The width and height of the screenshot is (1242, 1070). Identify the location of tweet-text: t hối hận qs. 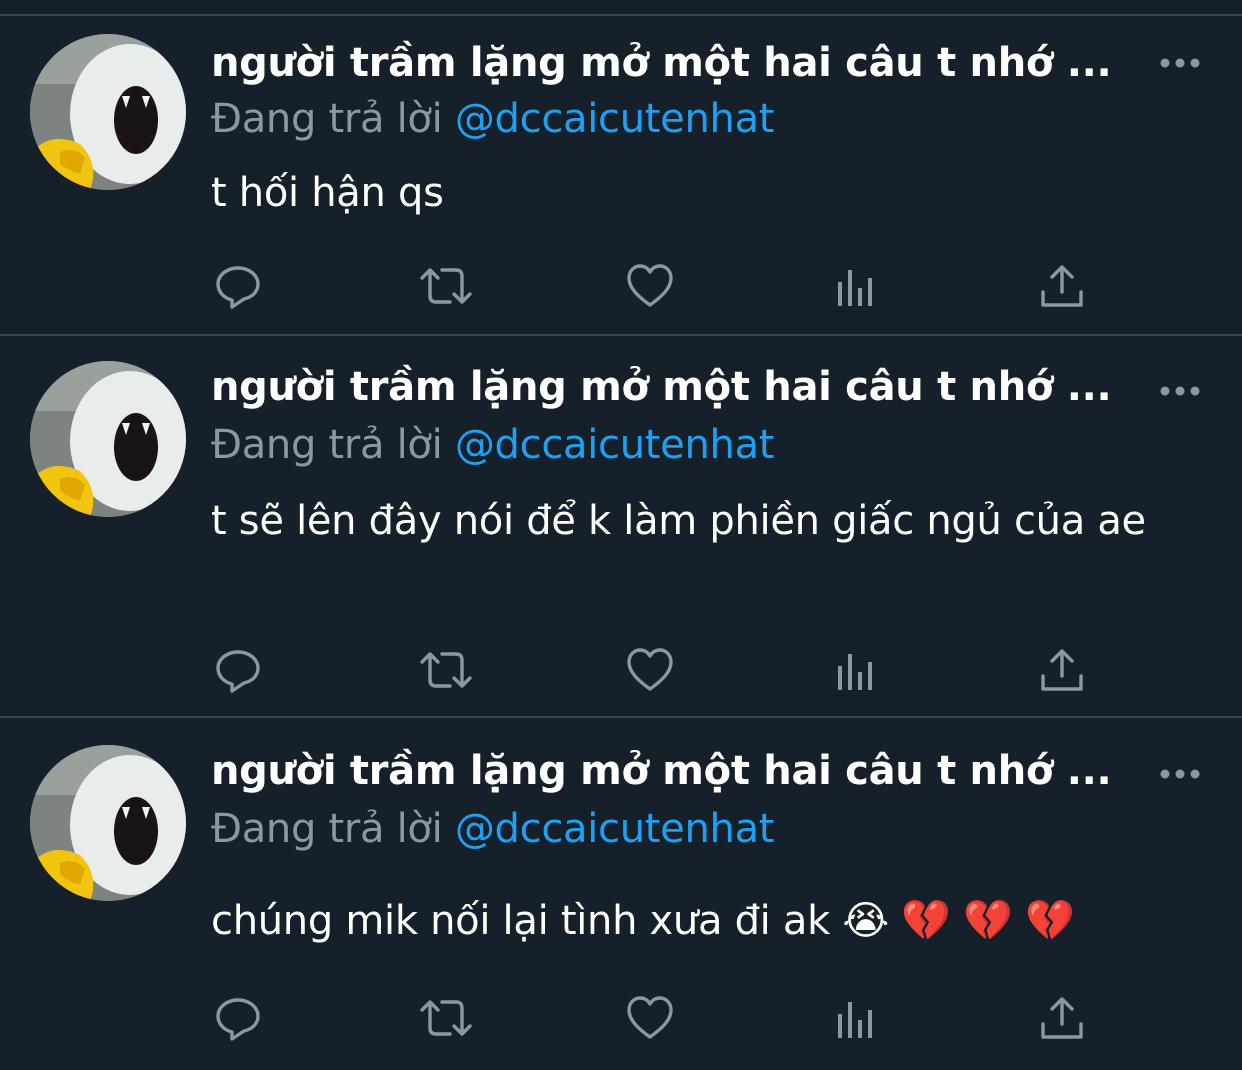
(327, 193).